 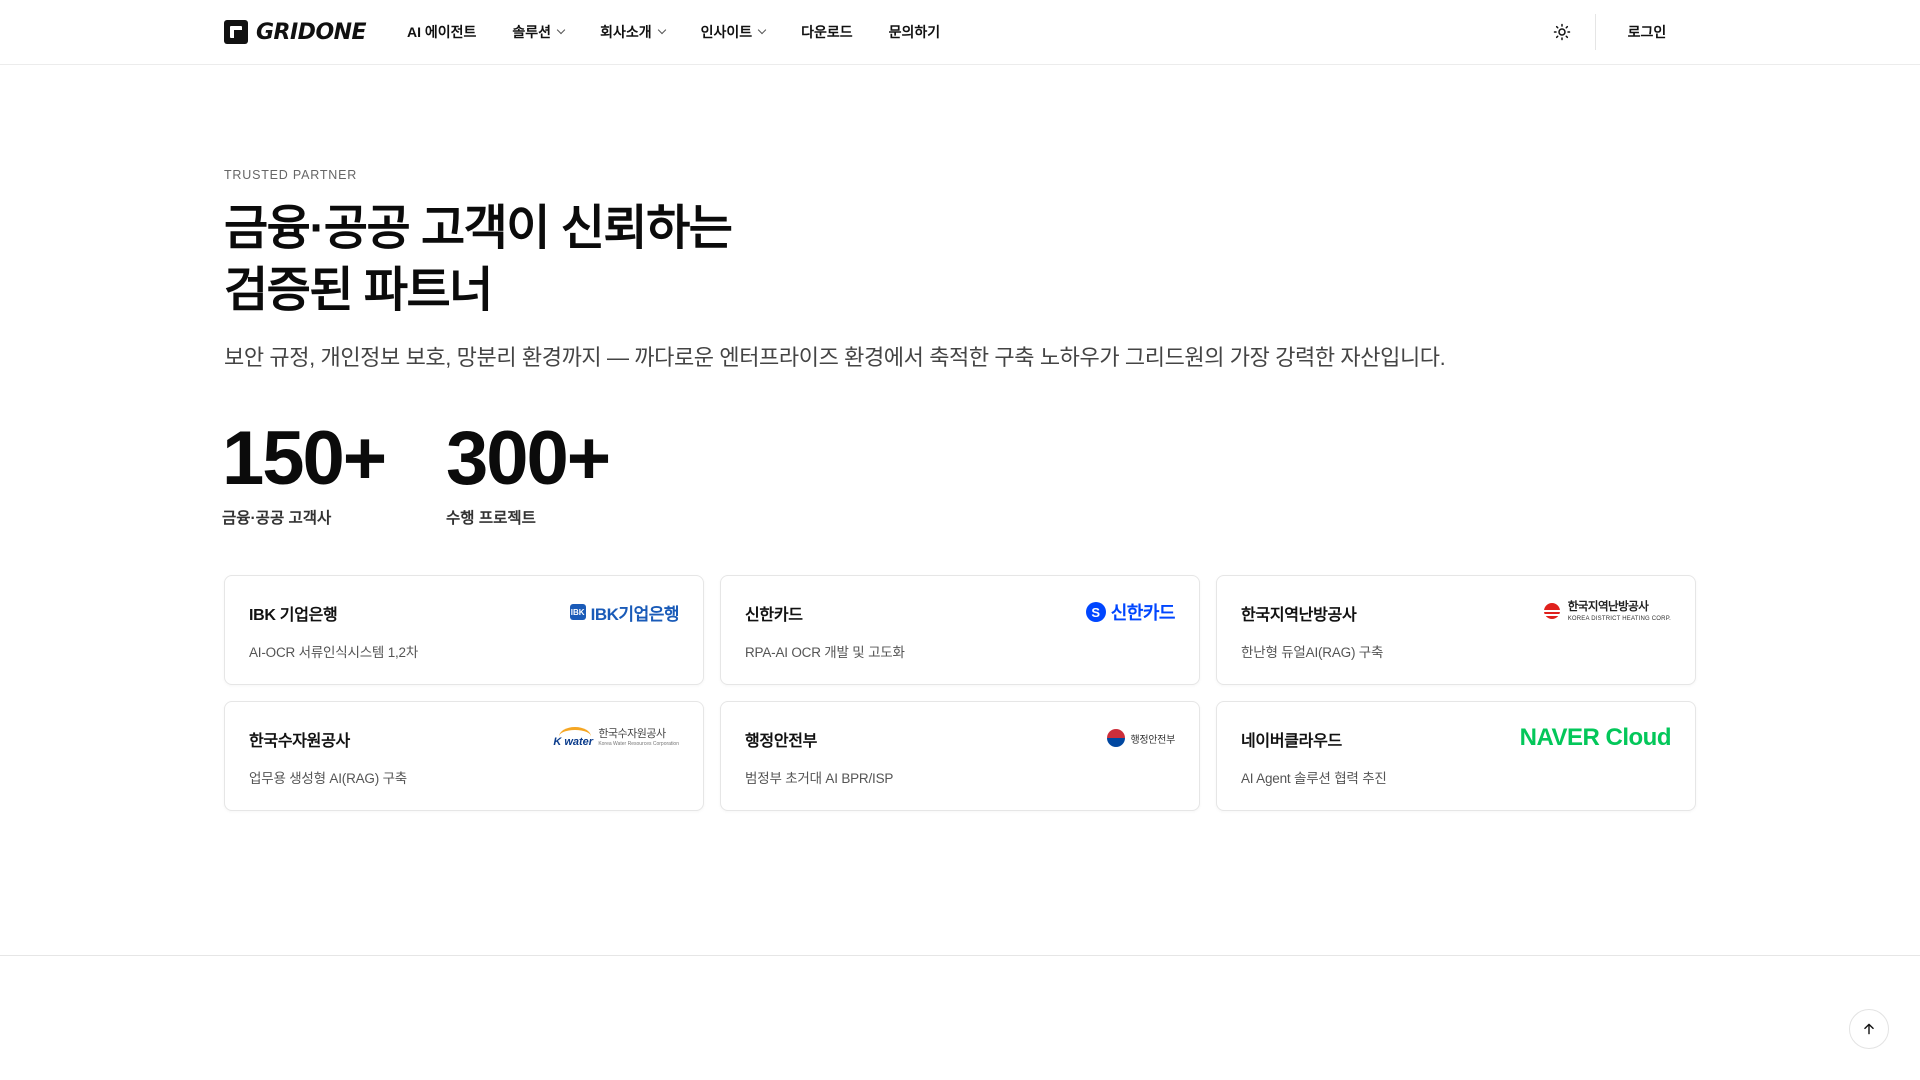 What do you see at coordinates (528, 458) in the screenshot?
I see `stat-value: 300+` at bounding box center [528, 458].